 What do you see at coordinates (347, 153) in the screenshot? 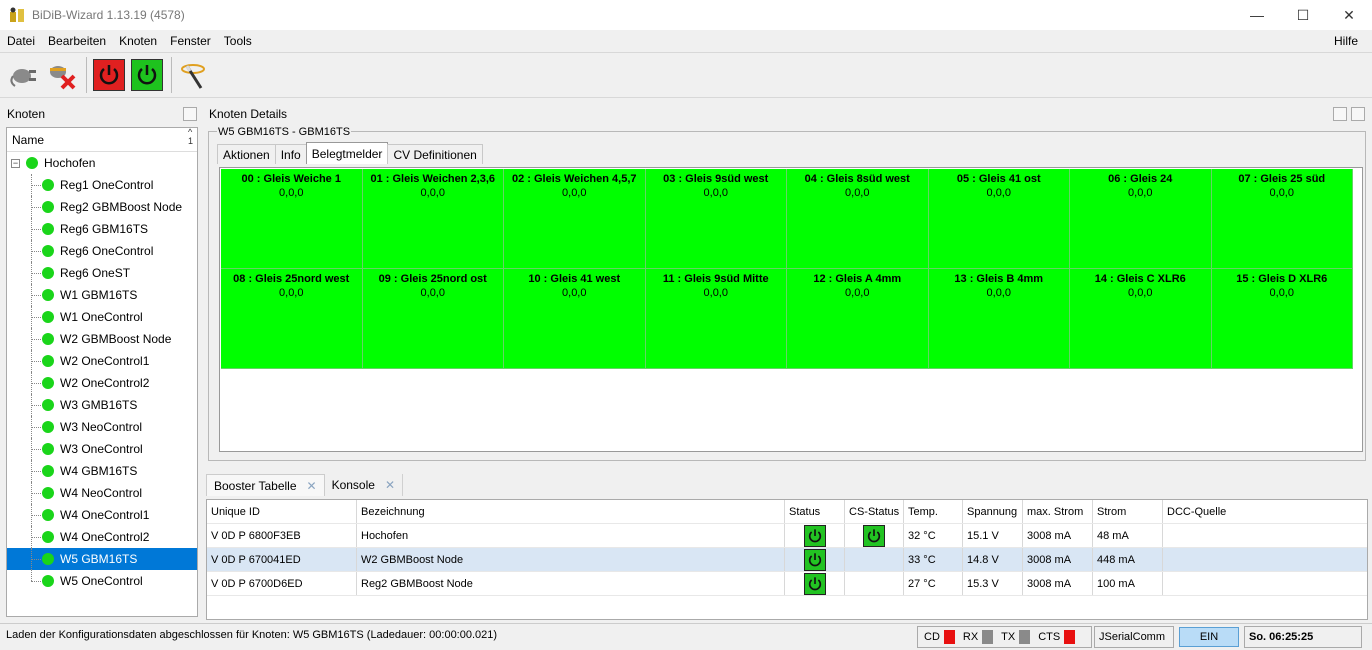
I see `tab-belegtmelder: Belegtmelder` at bounding box center [347, 153].